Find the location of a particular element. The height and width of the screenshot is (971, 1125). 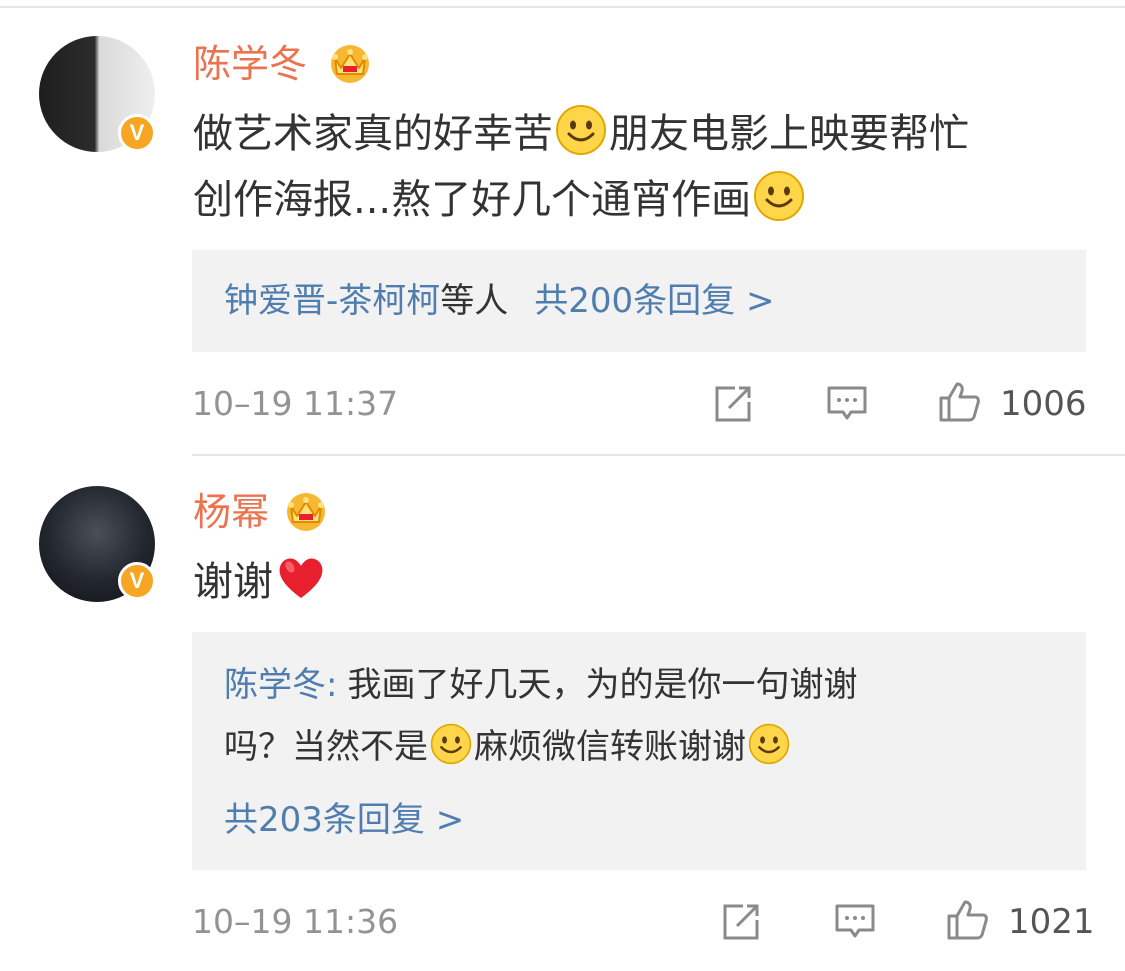

reply-names-link: 钟爱晋-茶柯柯 is located at coordinates (332, 301).